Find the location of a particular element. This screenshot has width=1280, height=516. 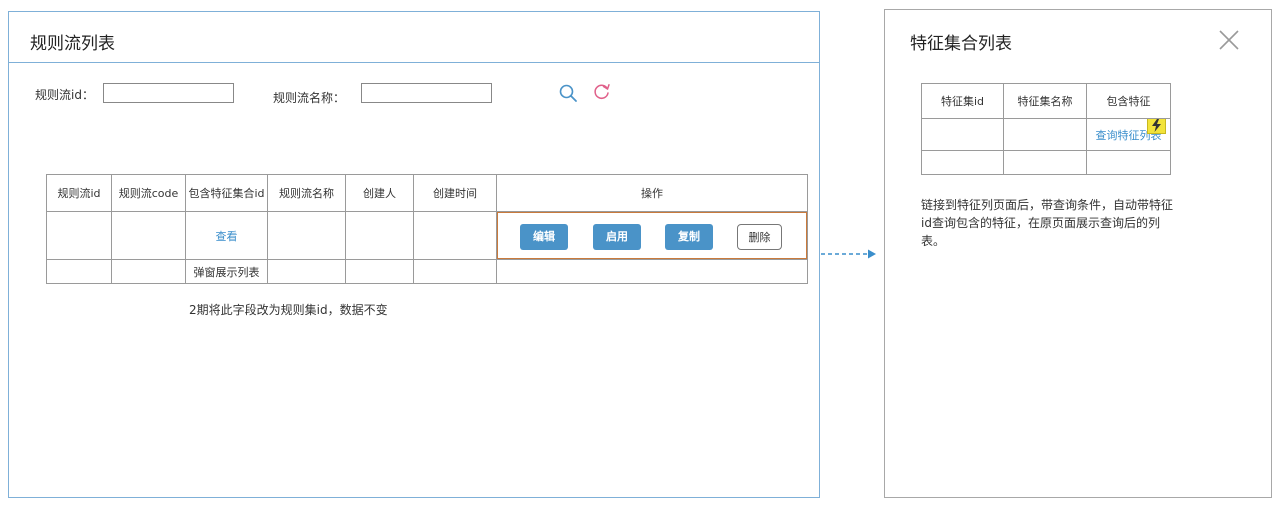

rule-flow-name-input is located at coordinates (426, 93).